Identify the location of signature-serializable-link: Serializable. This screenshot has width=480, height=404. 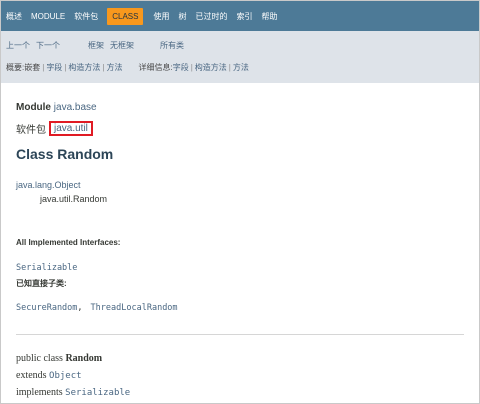
(97, 393).